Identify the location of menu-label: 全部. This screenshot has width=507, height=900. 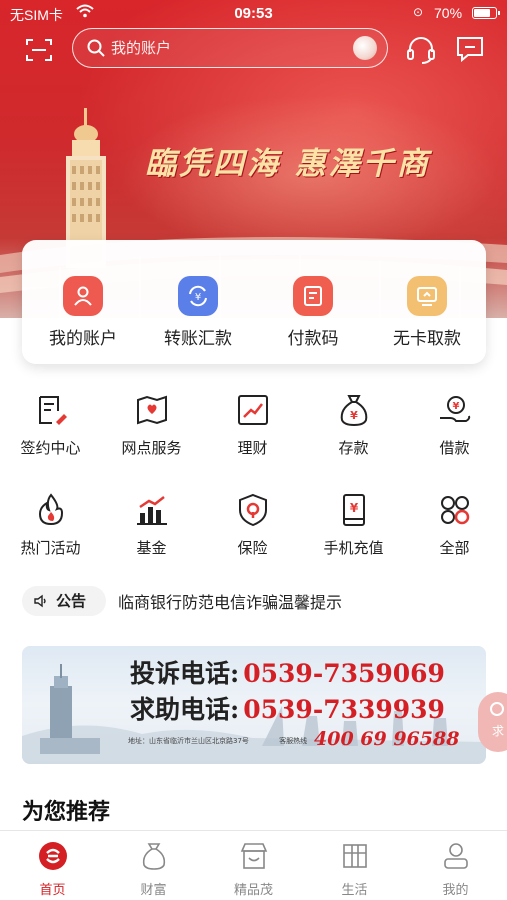
(454, 548).